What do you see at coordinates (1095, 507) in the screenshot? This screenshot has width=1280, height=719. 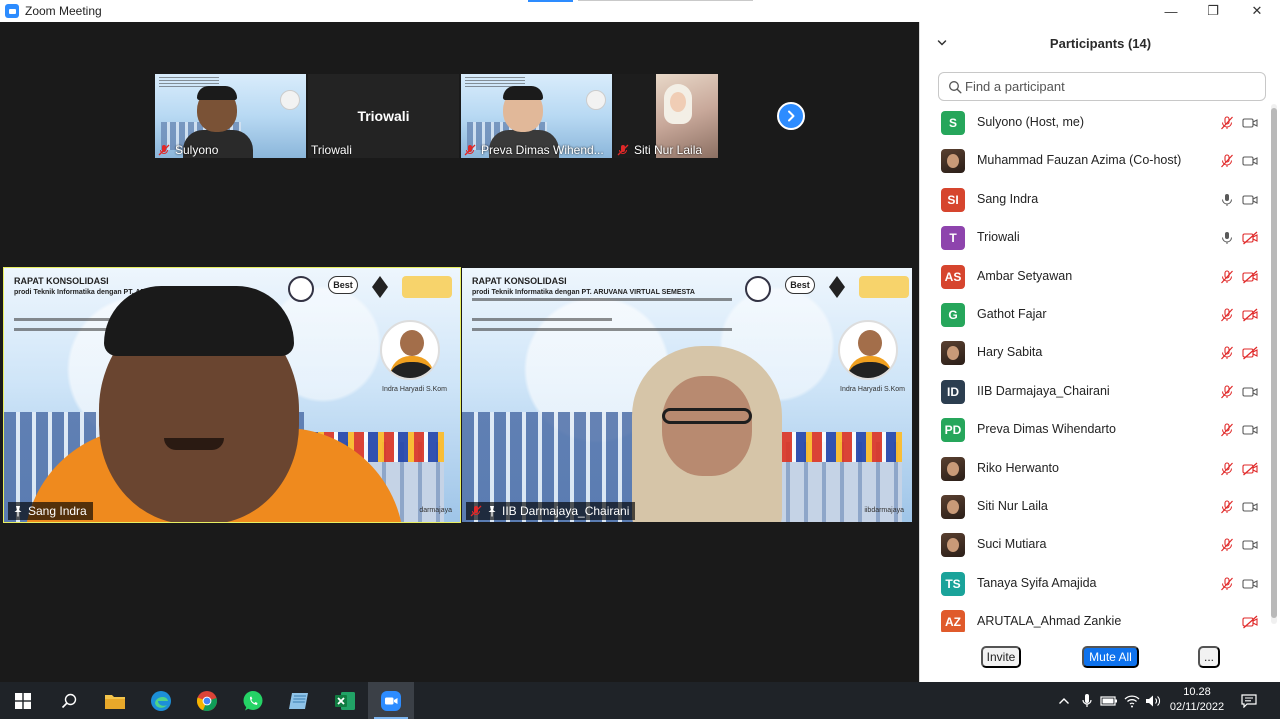 I see `participant-row: Siti Nur Laila` at bounding box center [1095, 507].